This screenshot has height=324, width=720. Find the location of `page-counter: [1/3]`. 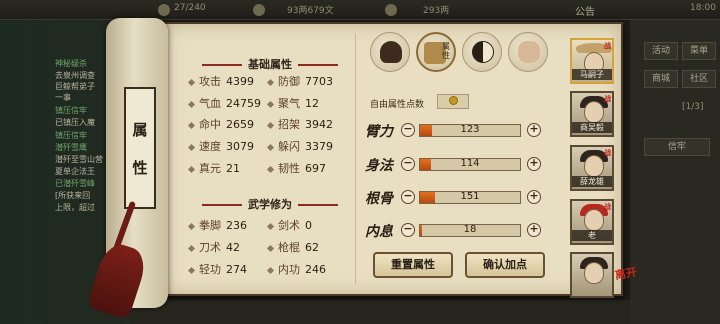

page-counter: [1/3] is located at coordinates (693, 107).